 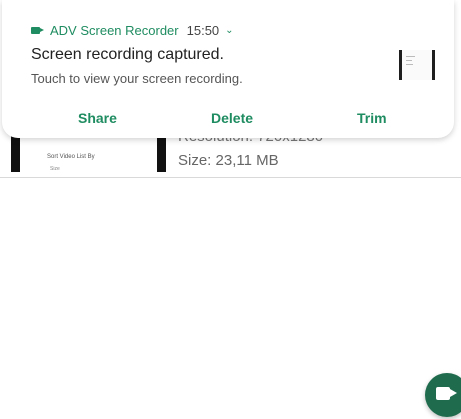 I want to click on notification-time: 15:50, so click(x=203, y=30).